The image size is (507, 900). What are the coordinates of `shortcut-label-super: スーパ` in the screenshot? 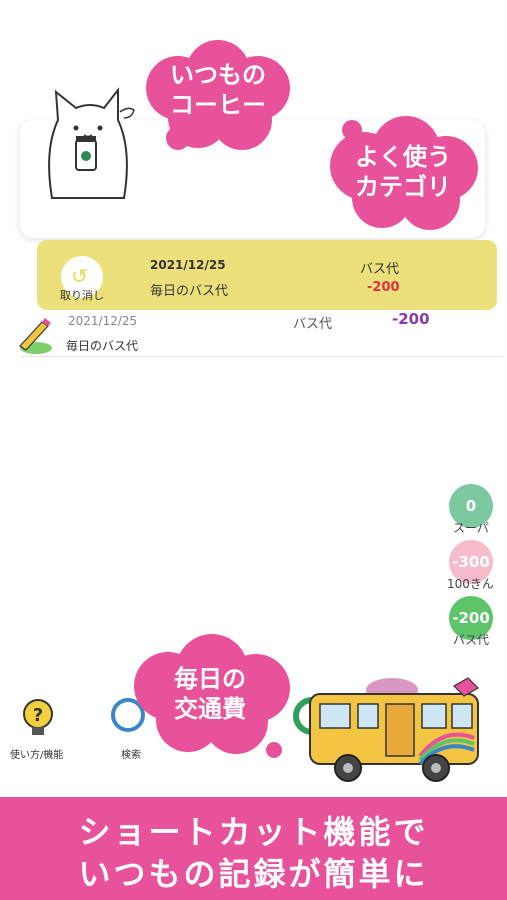 It's located at (471, 528).